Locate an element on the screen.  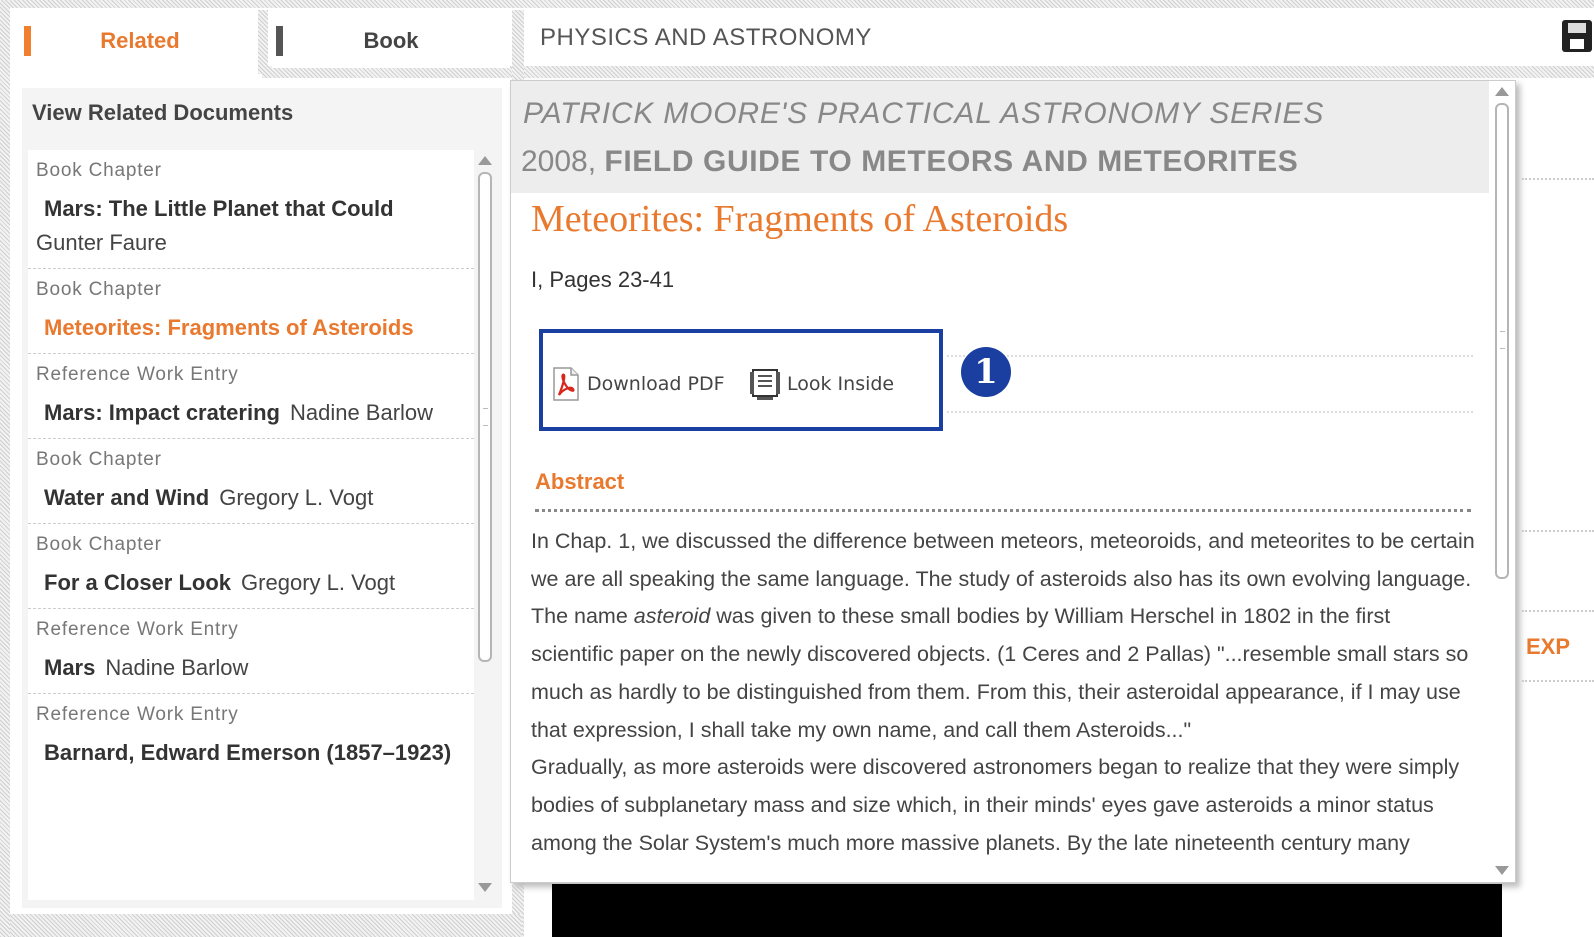
pdf-icon is located at coordinates (566, 384).